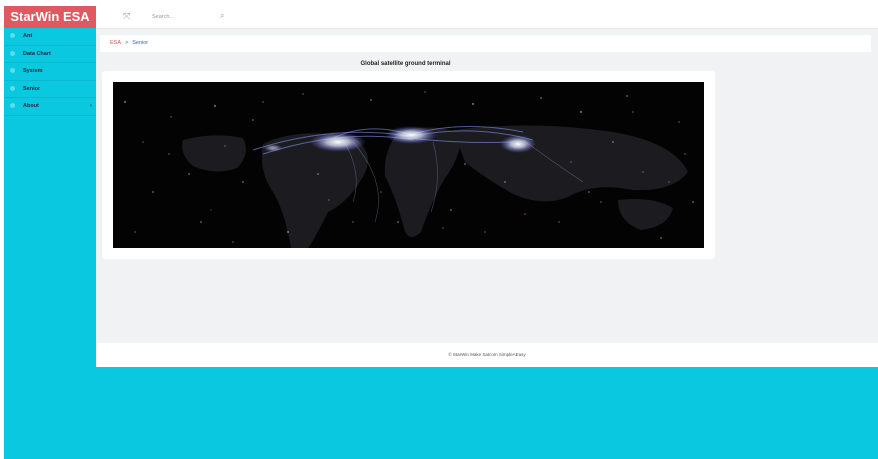 The width and height of the screenshot is (878, 459). Describe the element at coordinates (487, 17) in the screenshot. I see `topbar: ⤧ ⌕` at that location.